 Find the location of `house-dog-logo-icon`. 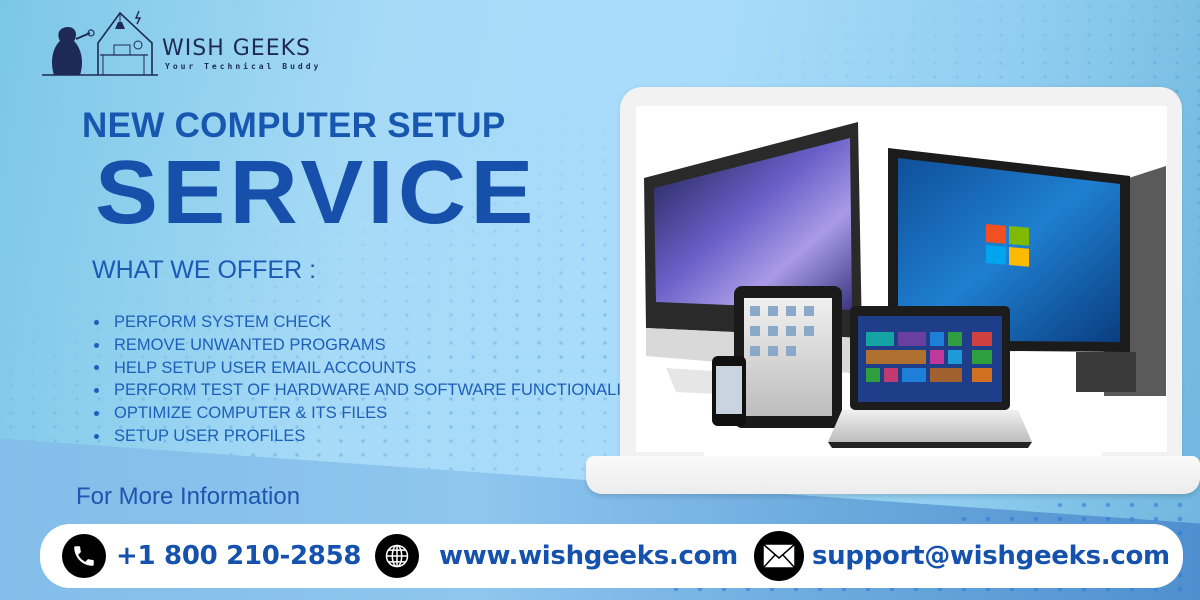

house-dog-logo-icon is located at coordinates (100, 43).